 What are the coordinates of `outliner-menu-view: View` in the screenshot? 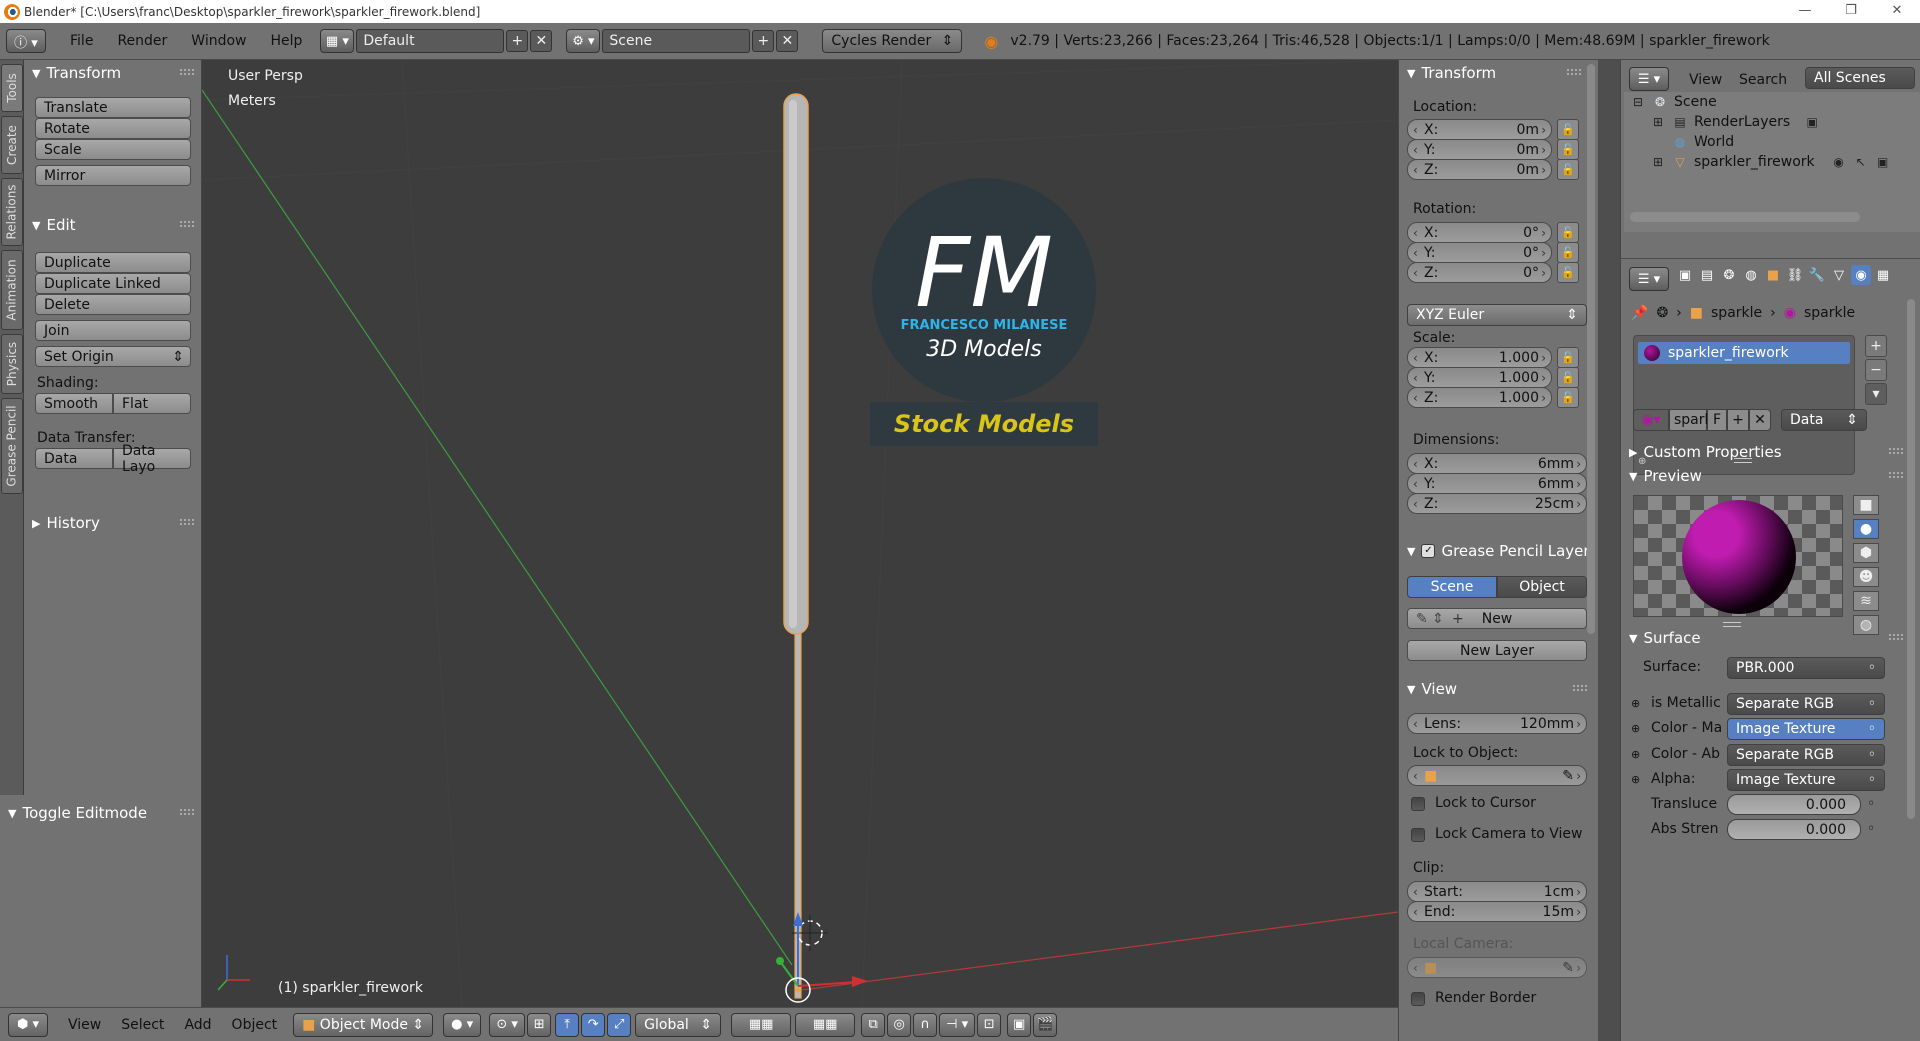 It's located at (1705, 80).